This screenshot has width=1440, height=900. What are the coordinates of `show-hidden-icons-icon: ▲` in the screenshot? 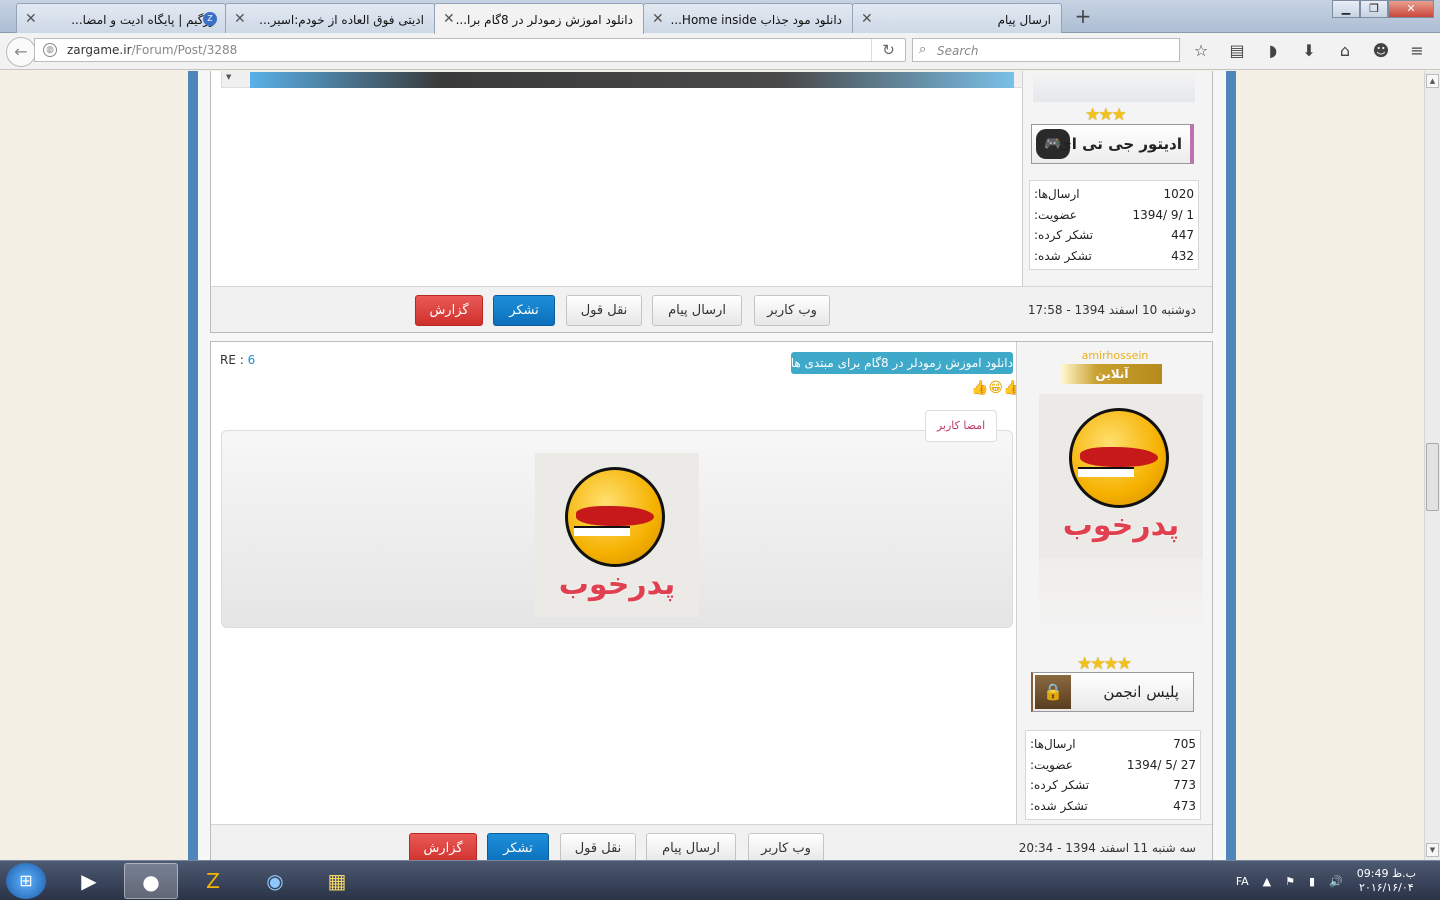 It's located at (1267, 881).